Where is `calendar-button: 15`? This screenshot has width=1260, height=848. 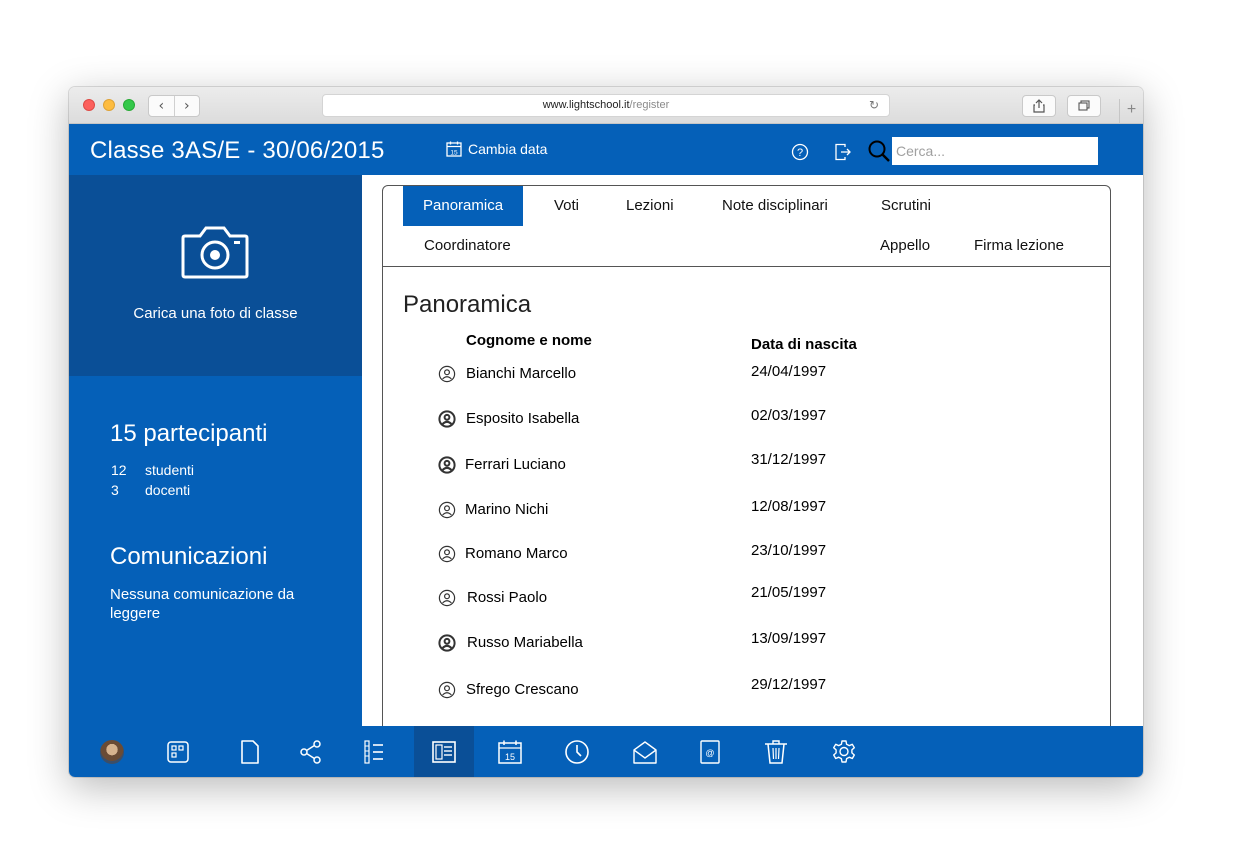
calendar-button: 15 is located at coordinates (510, 751).